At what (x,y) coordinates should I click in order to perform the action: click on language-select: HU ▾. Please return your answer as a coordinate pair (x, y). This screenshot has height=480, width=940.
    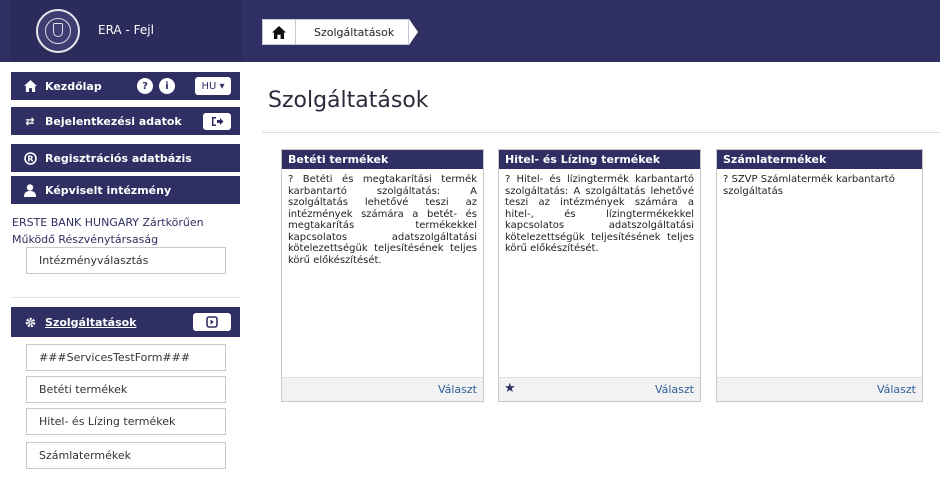
    Looking at the image, I should click on (213, 86).